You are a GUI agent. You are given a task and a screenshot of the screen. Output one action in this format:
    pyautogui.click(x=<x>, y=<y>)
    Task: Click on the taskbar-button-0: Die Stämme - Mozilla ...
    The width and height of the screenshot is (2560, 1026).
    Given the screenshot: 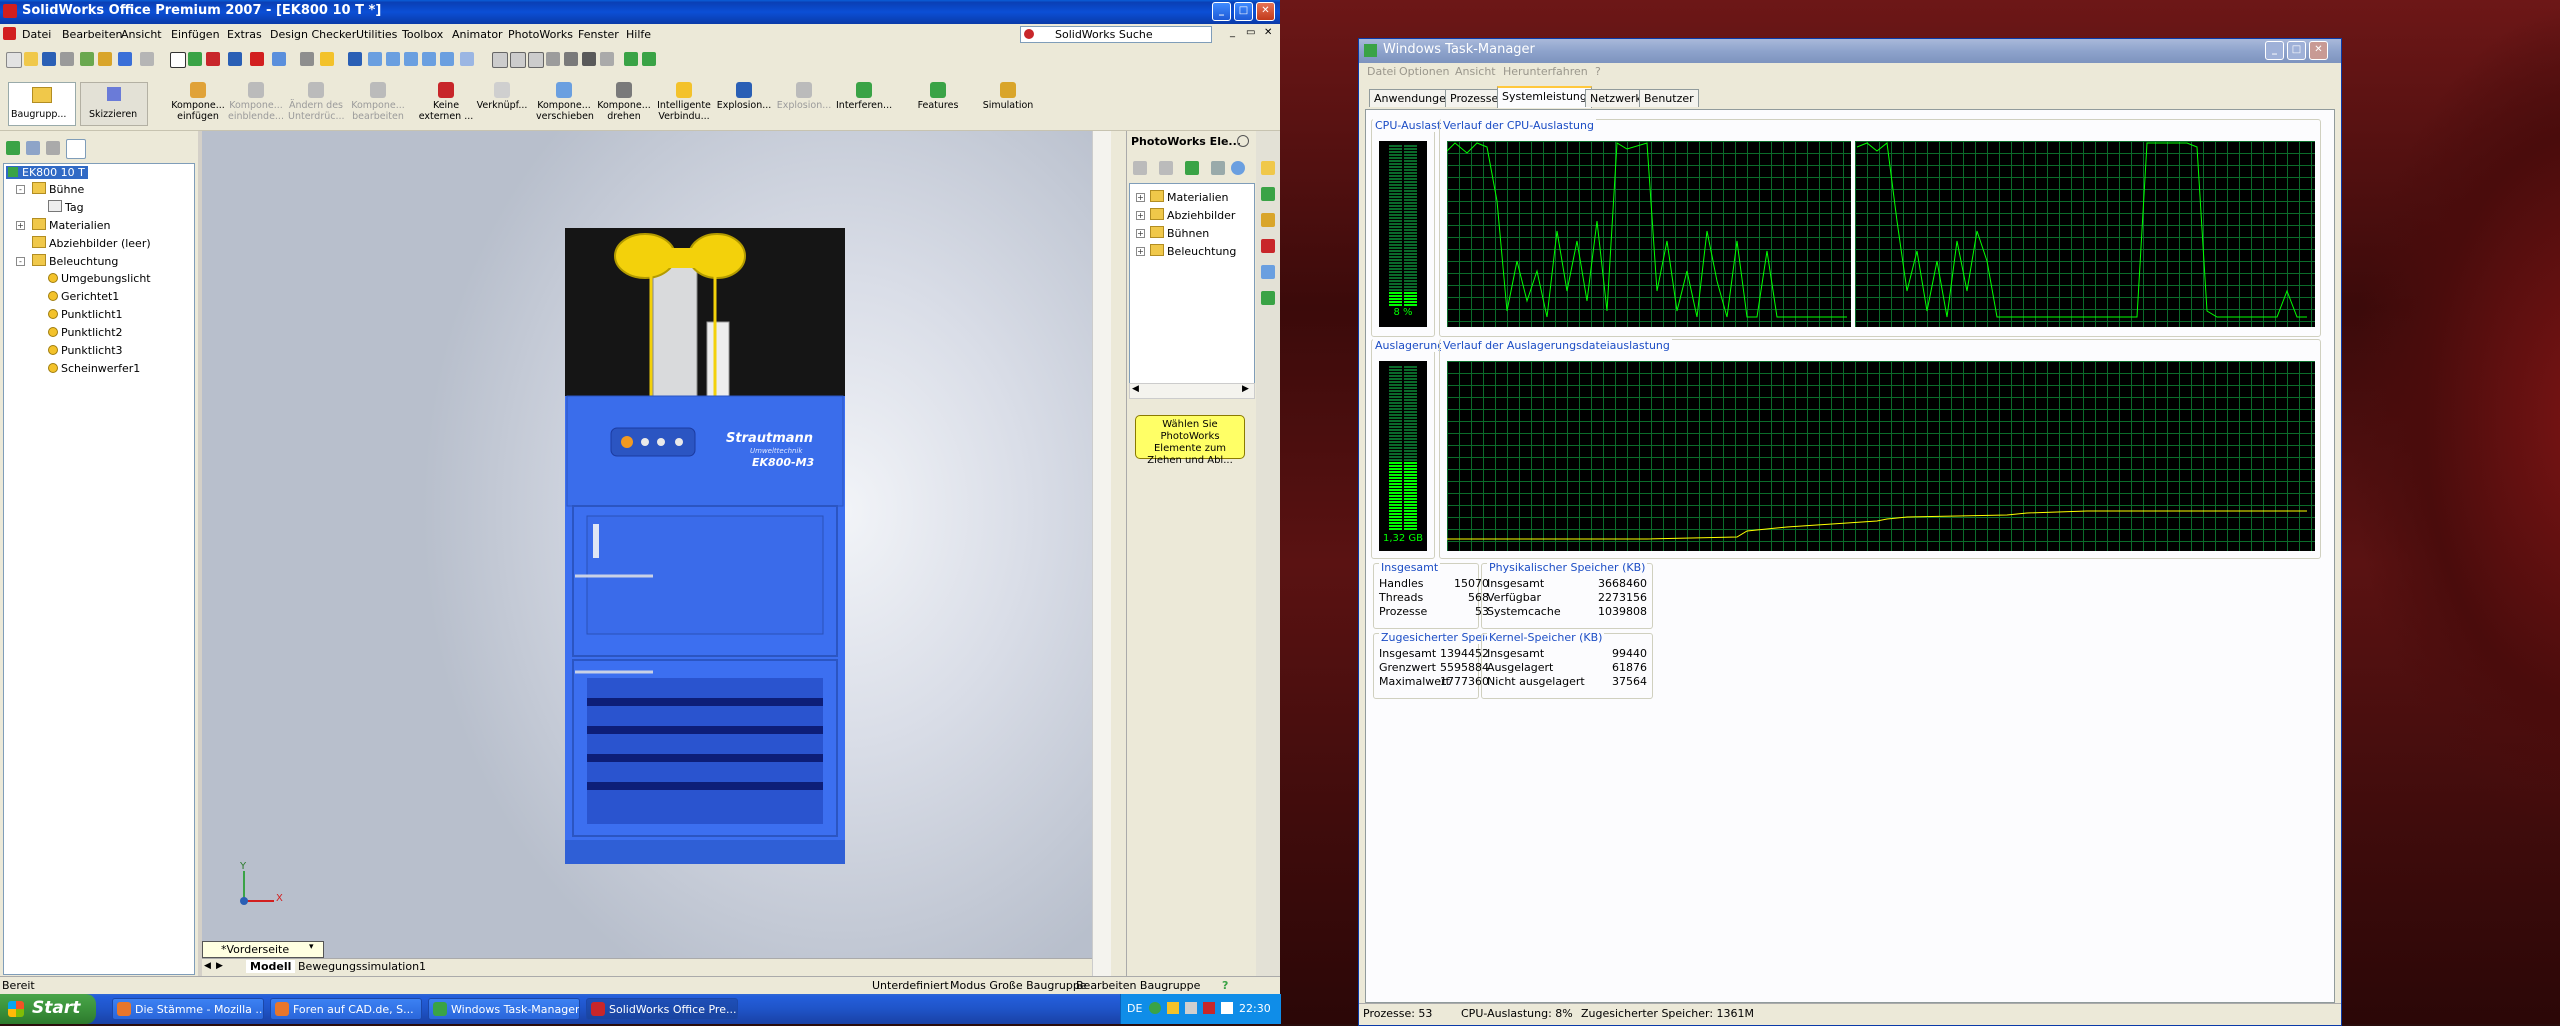 What is the action you would take?
    pyautogui.click(x=188, y=1009)
    